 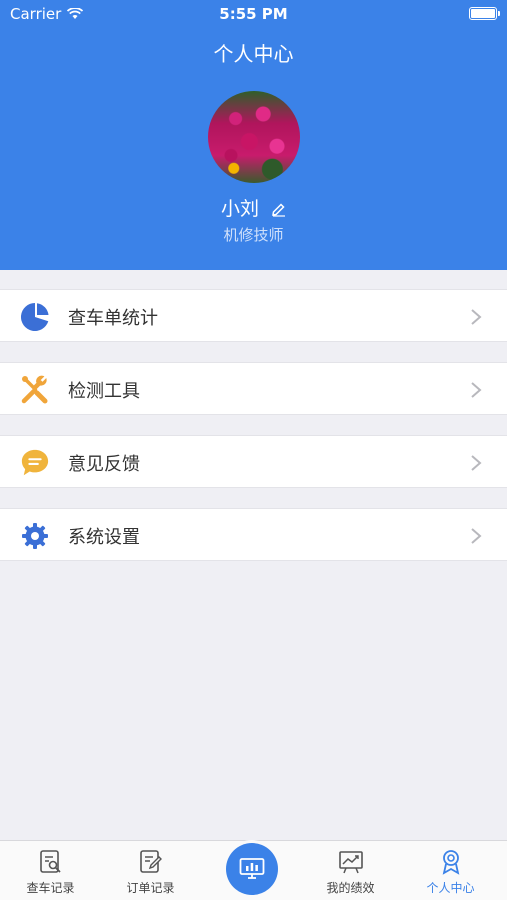 What do you see at coordinates (104, 464) in the screenshot?
I see `menu-label: 意见反馈` at bounding box center [104, 464].